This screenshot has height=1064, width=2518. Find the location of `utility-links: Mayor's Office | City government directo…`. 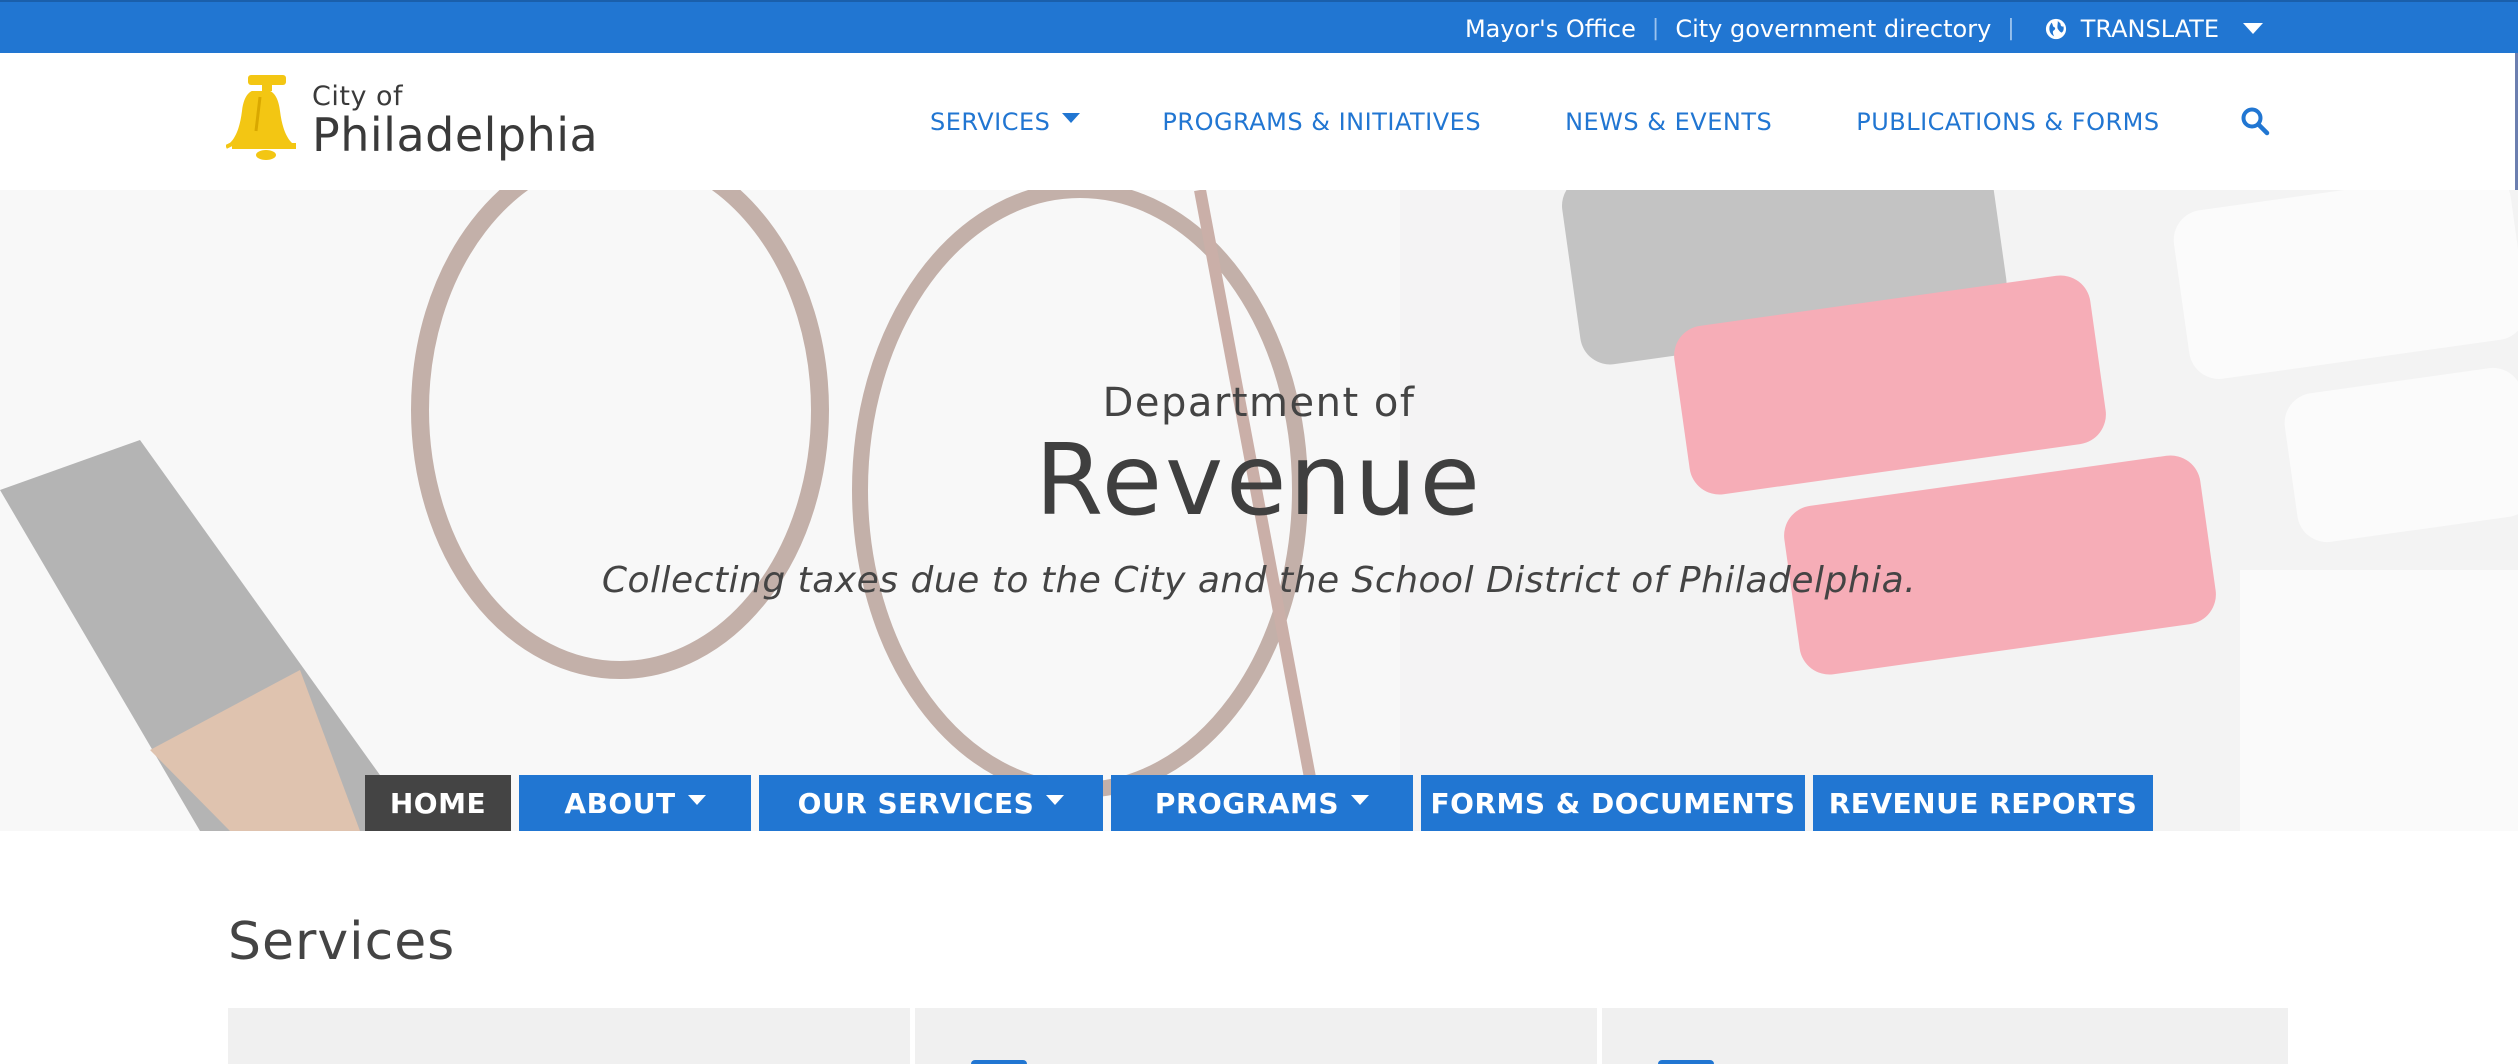

utility-links: Mayor's Office | City government directo… is located at coordinates (1864, 28).